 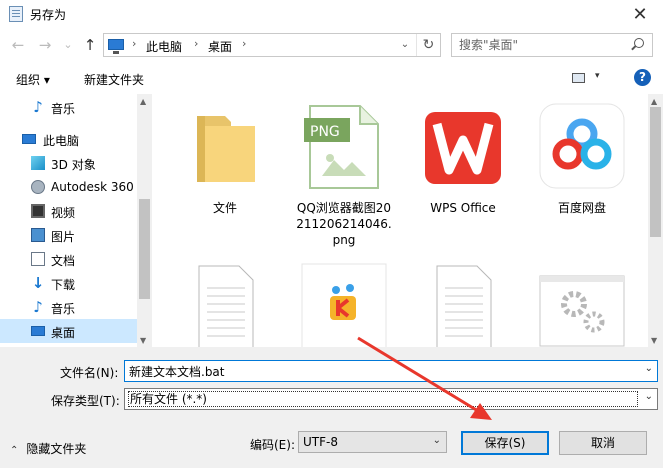 What do you see at coordinates (38, 211) in the screenshot?
I see `video-icon` at bounding box center [38, 211].